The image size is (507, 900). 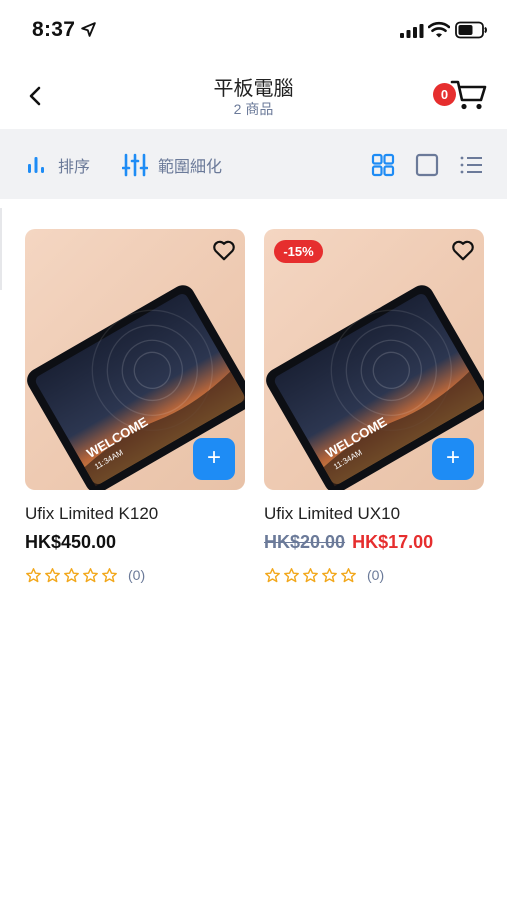 What do you see at coordinates (71, 542) in the screenshot?
I see `product-price: HK$450.00` at bounding box center [71, 542].